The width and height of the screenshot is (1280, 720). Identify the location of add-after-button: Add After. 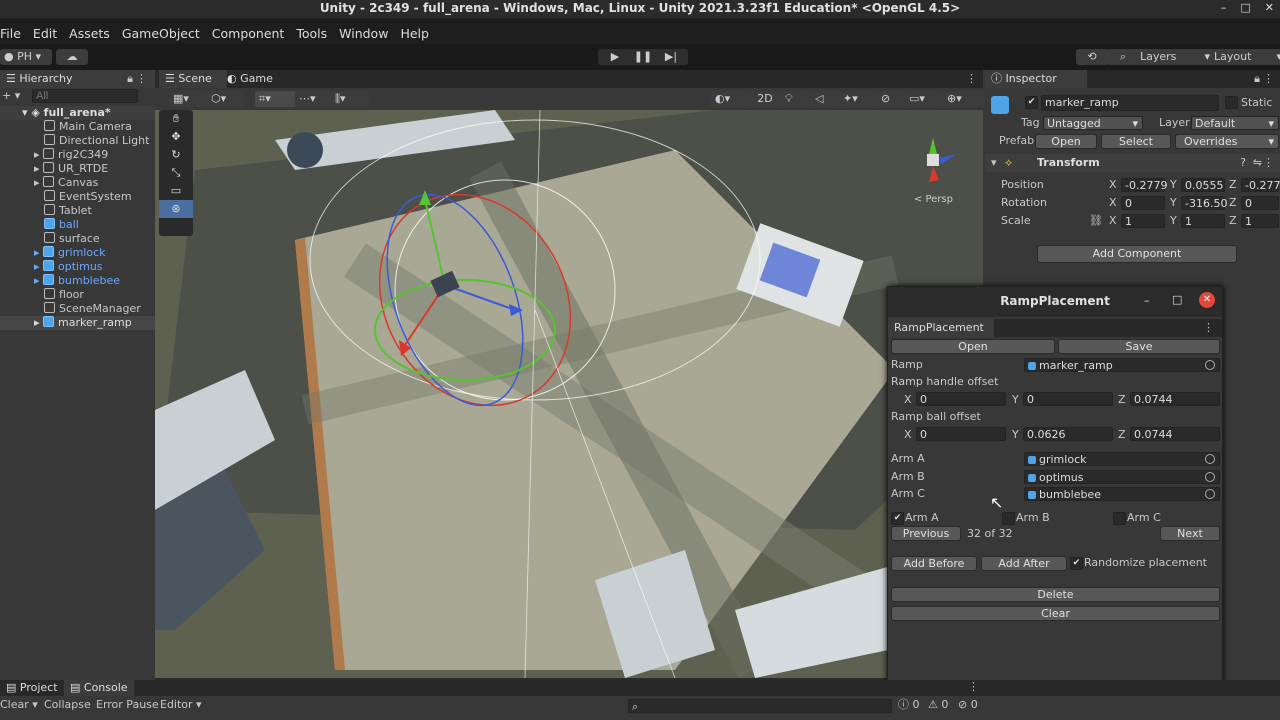
(1024, 563).